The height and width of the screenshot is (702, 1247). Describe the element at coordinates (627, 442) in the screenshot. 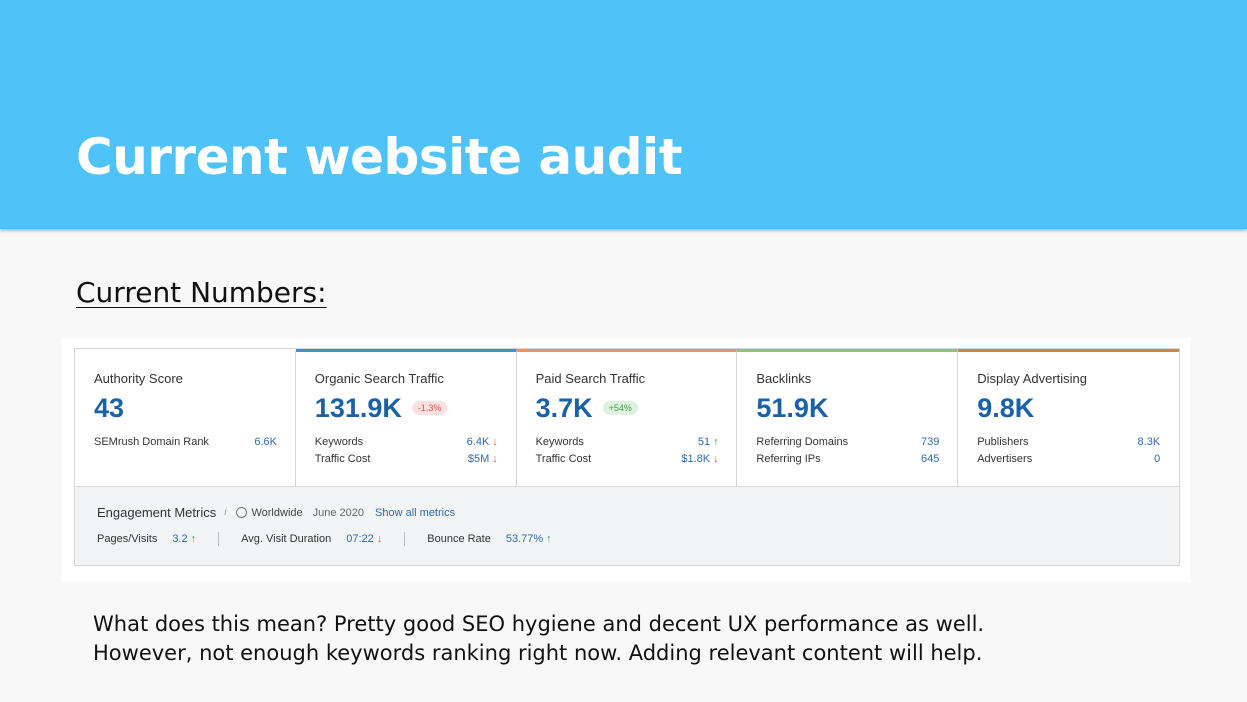

I see `sub-row: Keywords 51 ↑` at that location.